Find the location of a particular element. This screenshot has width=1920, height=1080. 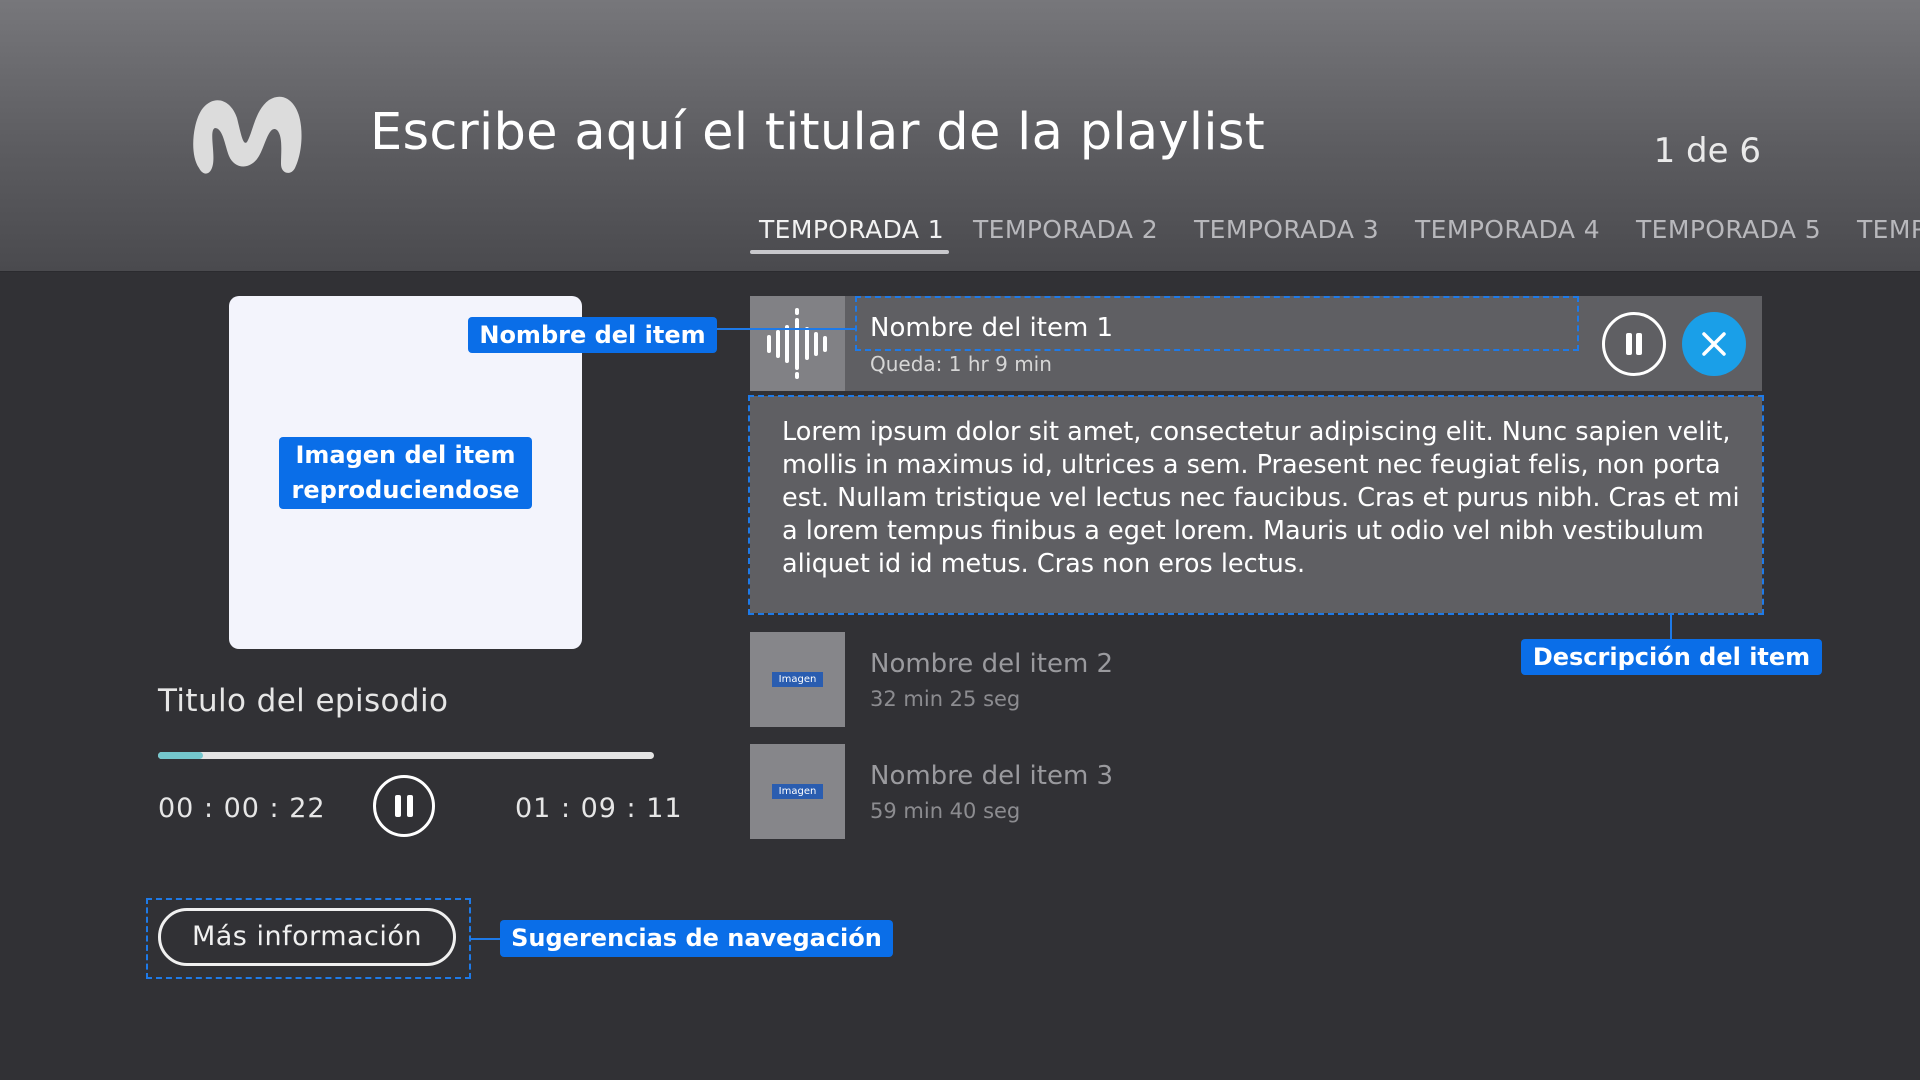

tab-temporada-4: TEMPORADA 4 is located at coordinates (1507, 229).